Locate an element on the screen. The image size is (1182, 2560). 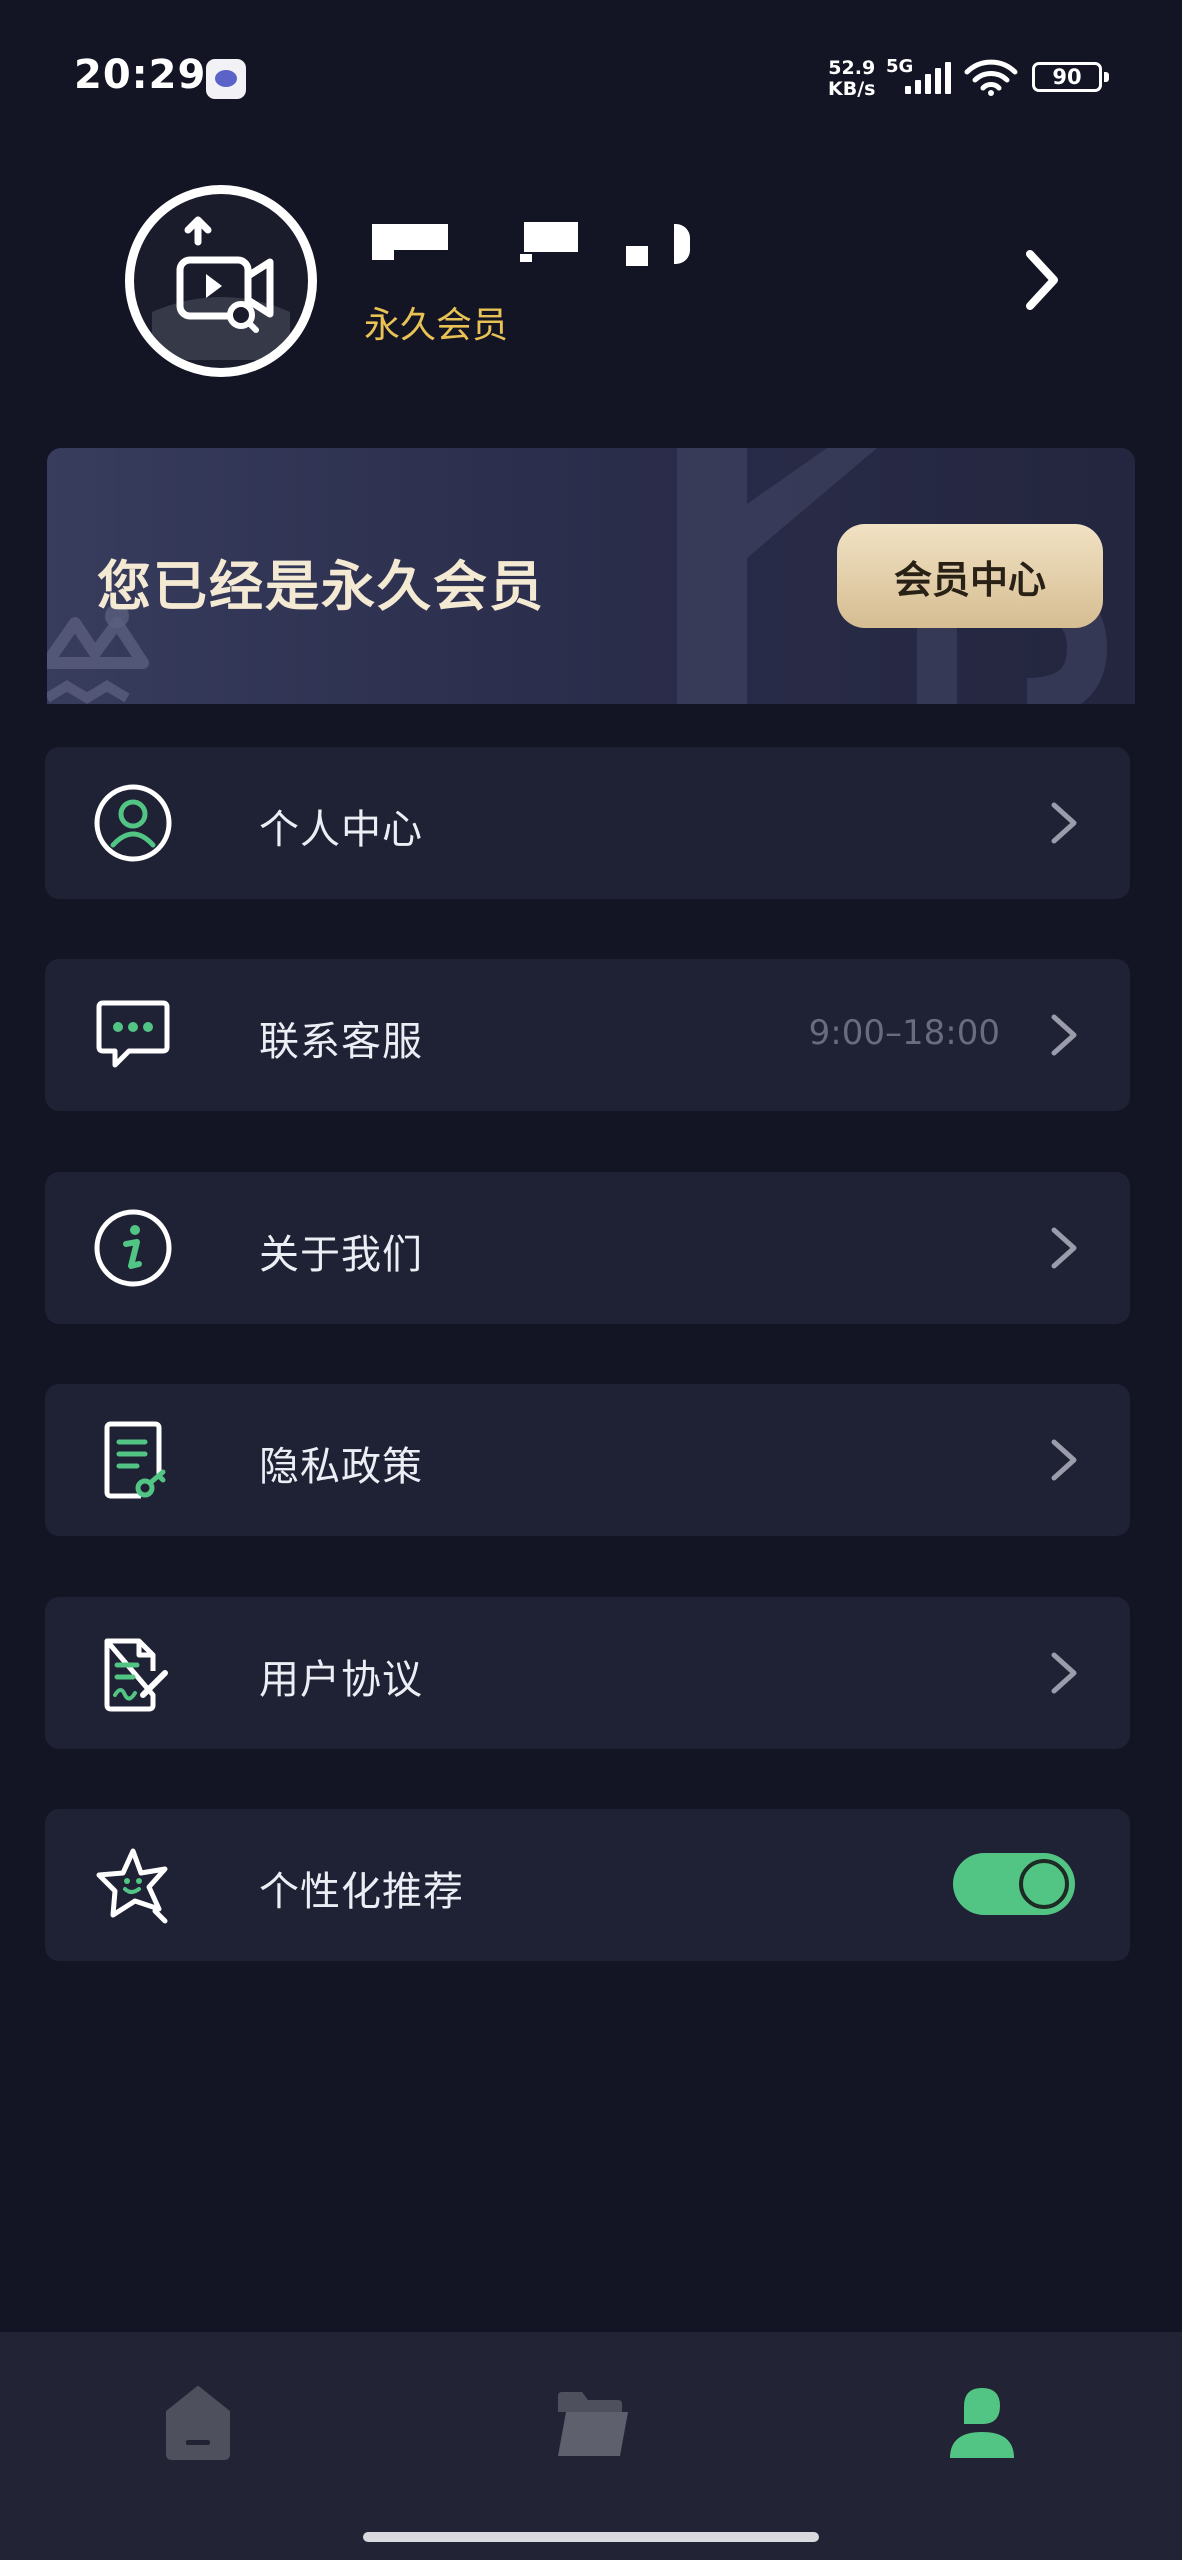
wifi-icon is located at coordinates (991, 77).